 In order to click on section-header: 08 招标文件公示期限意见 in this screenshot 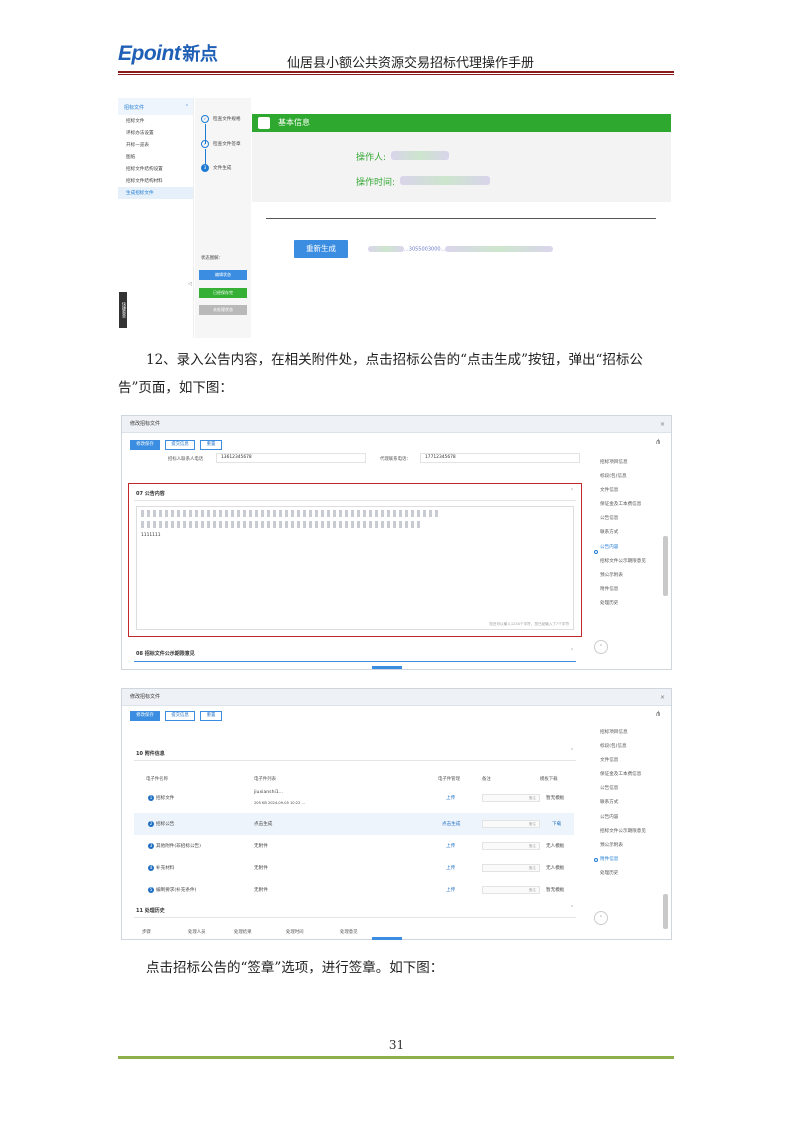, I will do `click(165, 654)`.